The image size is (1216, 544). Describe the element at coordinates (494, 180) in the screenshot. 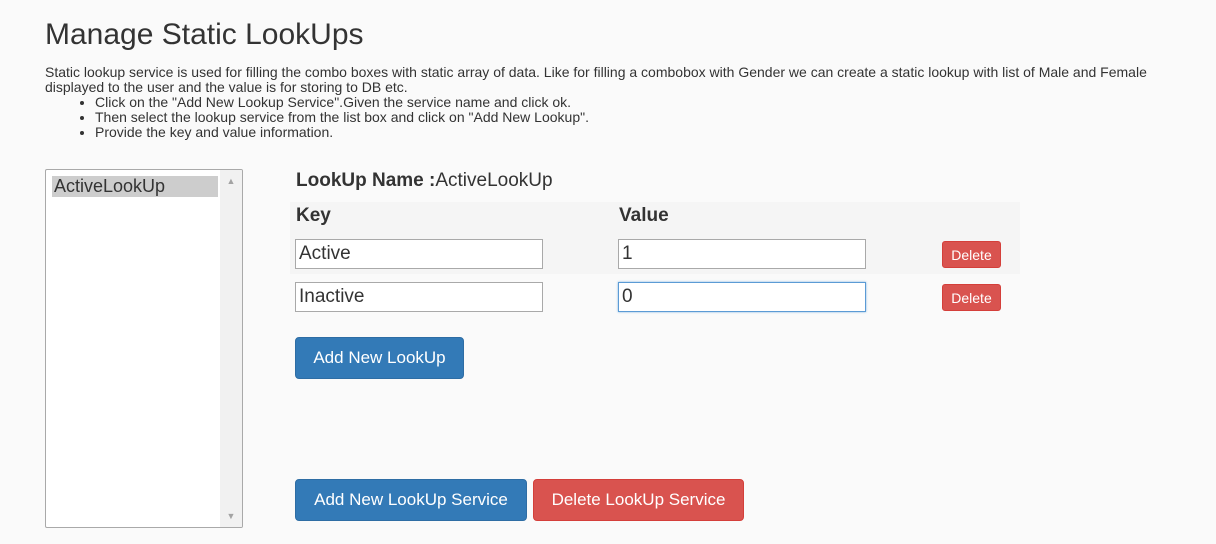

I see `lookup-name-value: ActiveLookUp` at that location.